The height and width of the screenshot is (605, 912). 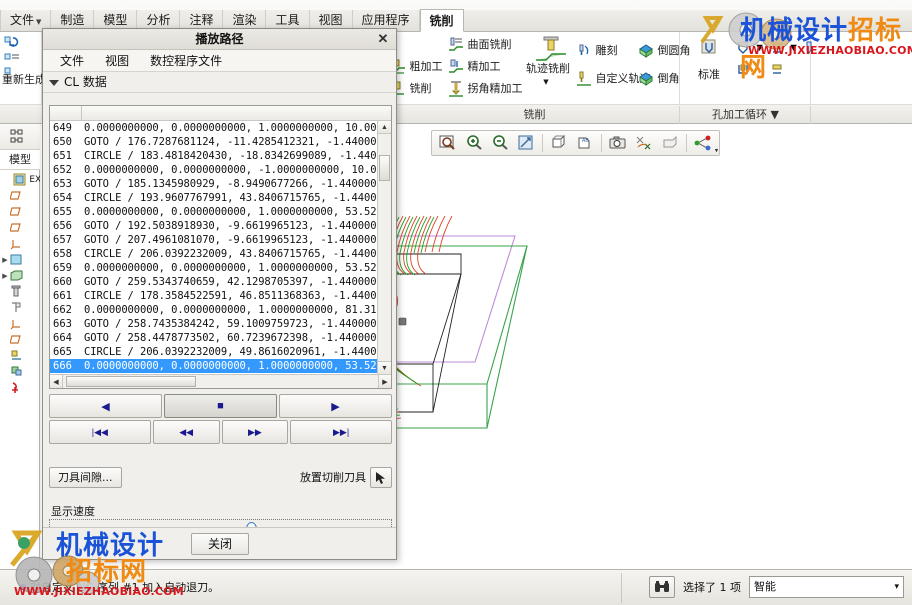 What do you see at coordinates (220, 544) in the screenshot?
I see `close-button: 关闭` at bounding box center [220, 544].